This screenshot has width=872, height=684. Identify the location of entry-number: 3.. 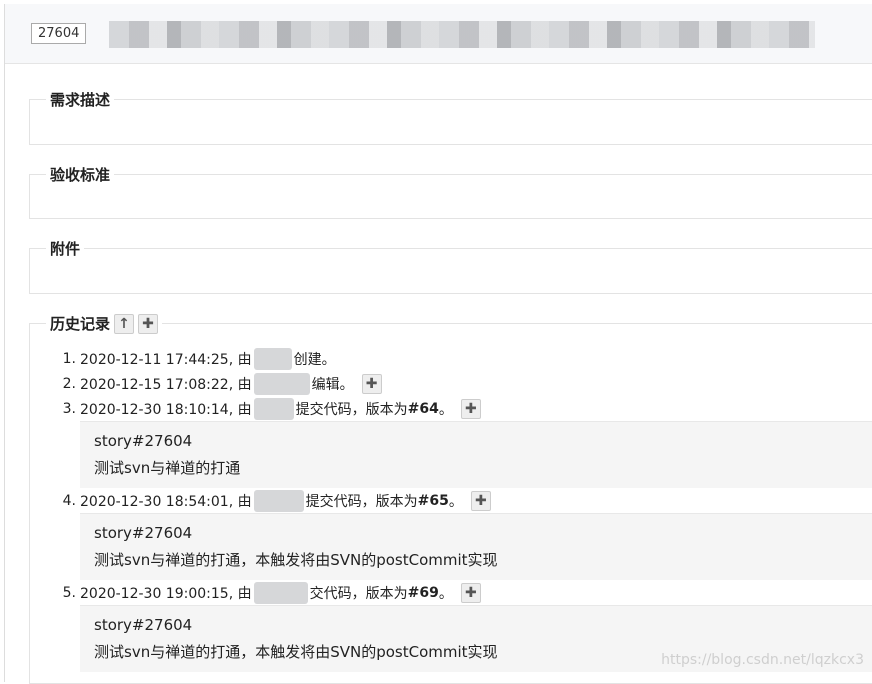
(69, 408).